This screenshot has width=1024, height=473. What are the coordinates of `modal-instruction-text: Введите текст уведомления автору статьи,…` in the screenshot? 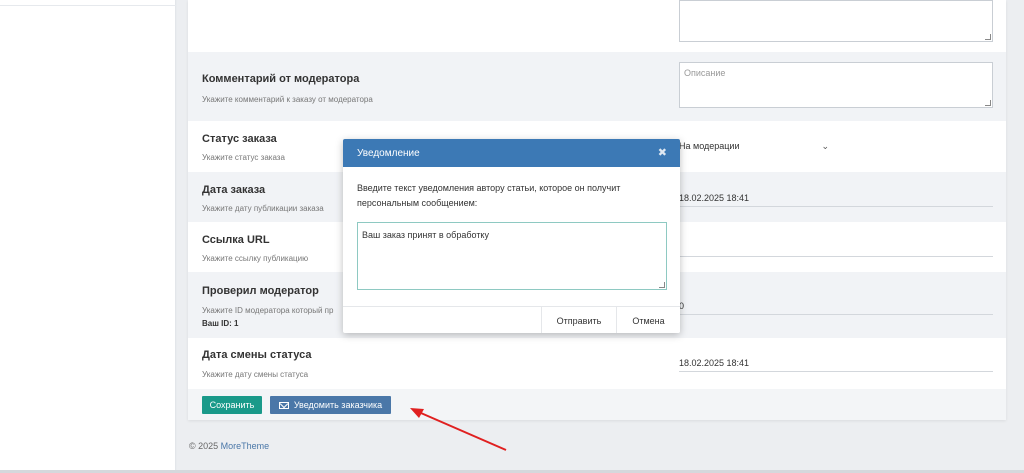 It's located at (489, 195).